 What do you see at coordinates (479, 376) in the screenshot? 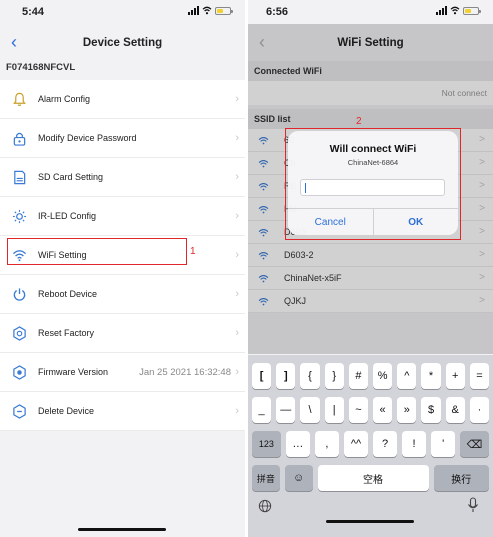
I see `key: =` at bounding box center [479, 376].